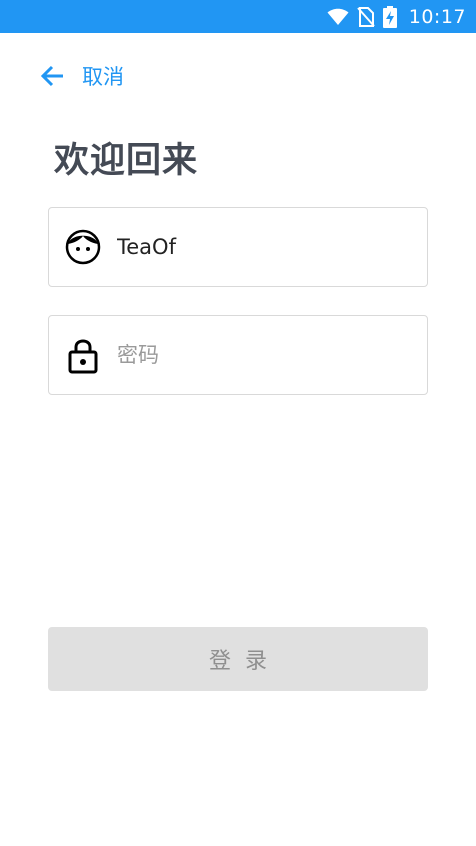 This screenshot has height=846, width=476. What do you see at coordinates (83, 355) in the screenshot?
I see `lock-icon` at bounding box center [83, 355].